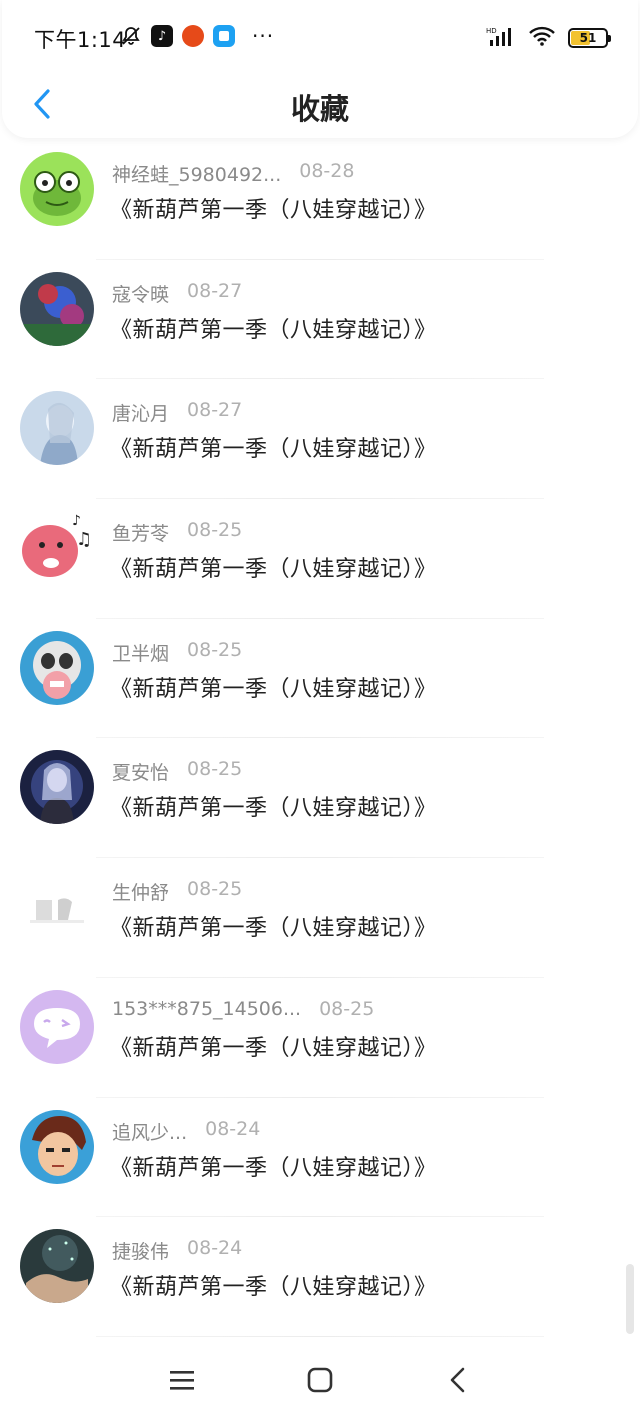  I want to click on notification-icons: ♪ ···, so click(197, 36).